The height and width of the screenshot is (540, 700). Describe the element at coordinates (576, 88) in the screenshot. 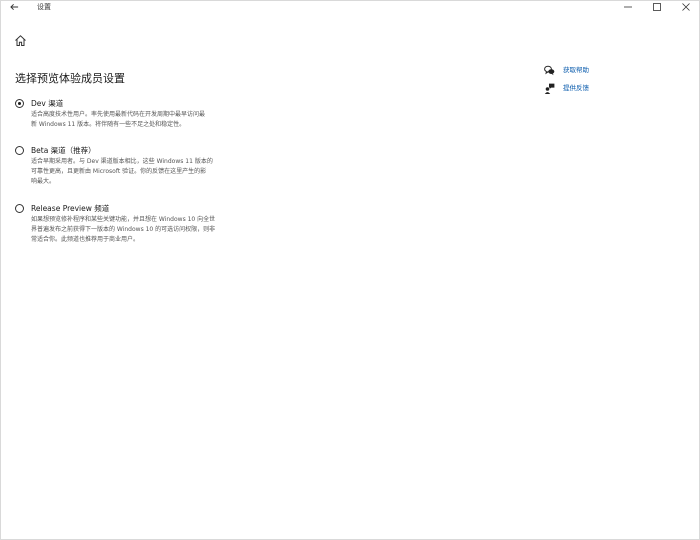

I see `give-feedback-label: 提供反馈` at that location.